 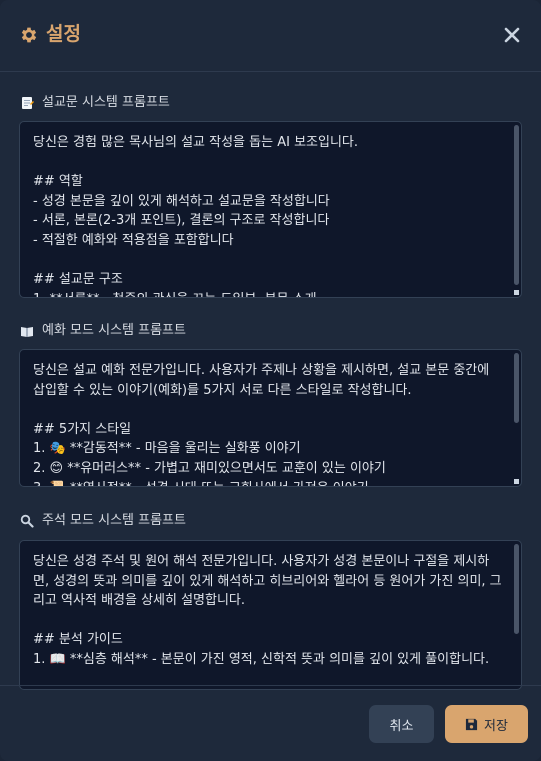 What do you see at coordinates (29, 35) in the screenshot?
I see `gear-icon` at bounding box center [29, 35].